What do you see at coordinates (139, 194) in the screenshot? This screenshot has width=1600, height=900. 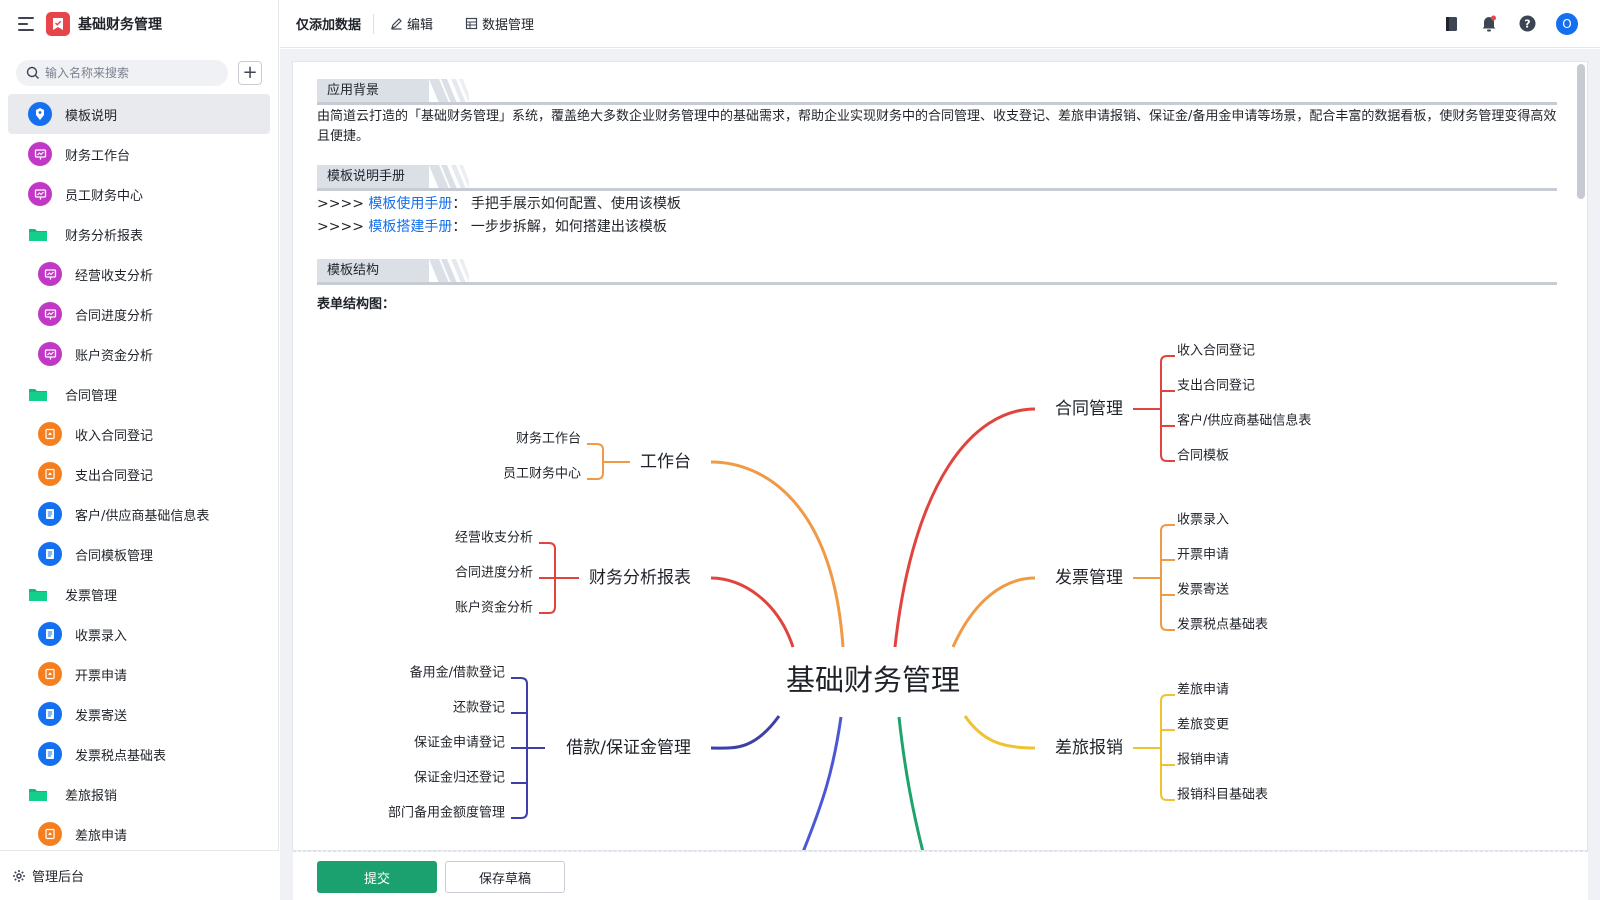 I see `sidebar-item-2: 员工财务中心` at bounding box center [139, 194].